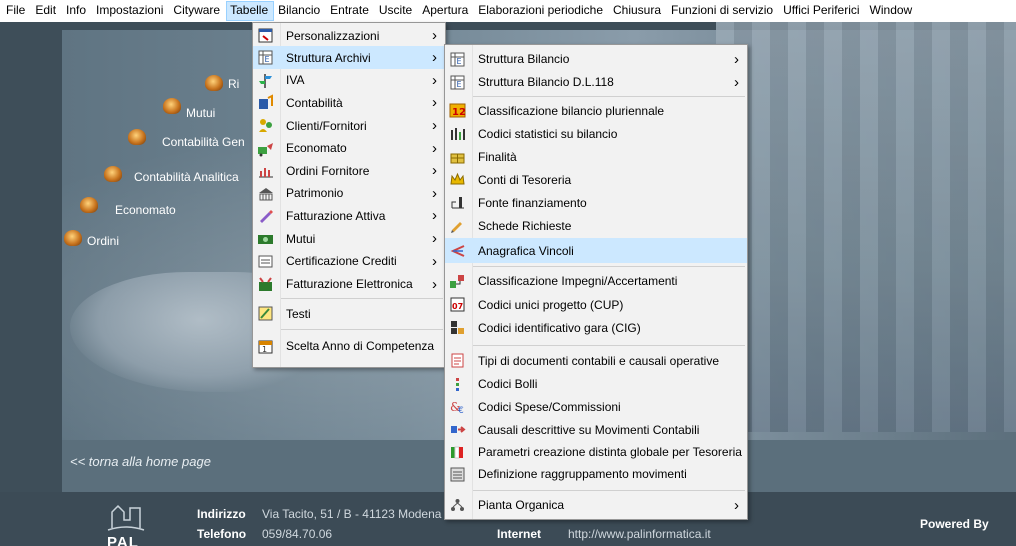  What do you see at coordinates (524, 59) in the screenshot?
I see `struttura-item-label: Struttura Bilancio` at bounding box center [524, 59].